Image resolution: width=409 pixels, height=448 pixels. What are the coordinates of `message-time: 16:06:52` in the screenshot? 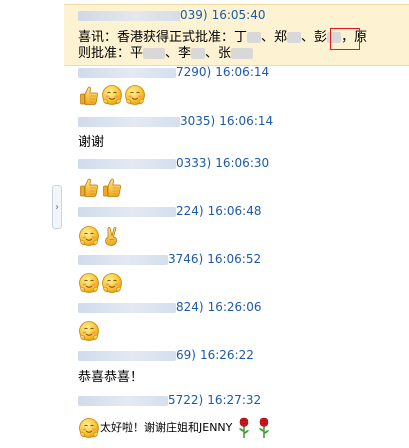 It's located at (234, 259).